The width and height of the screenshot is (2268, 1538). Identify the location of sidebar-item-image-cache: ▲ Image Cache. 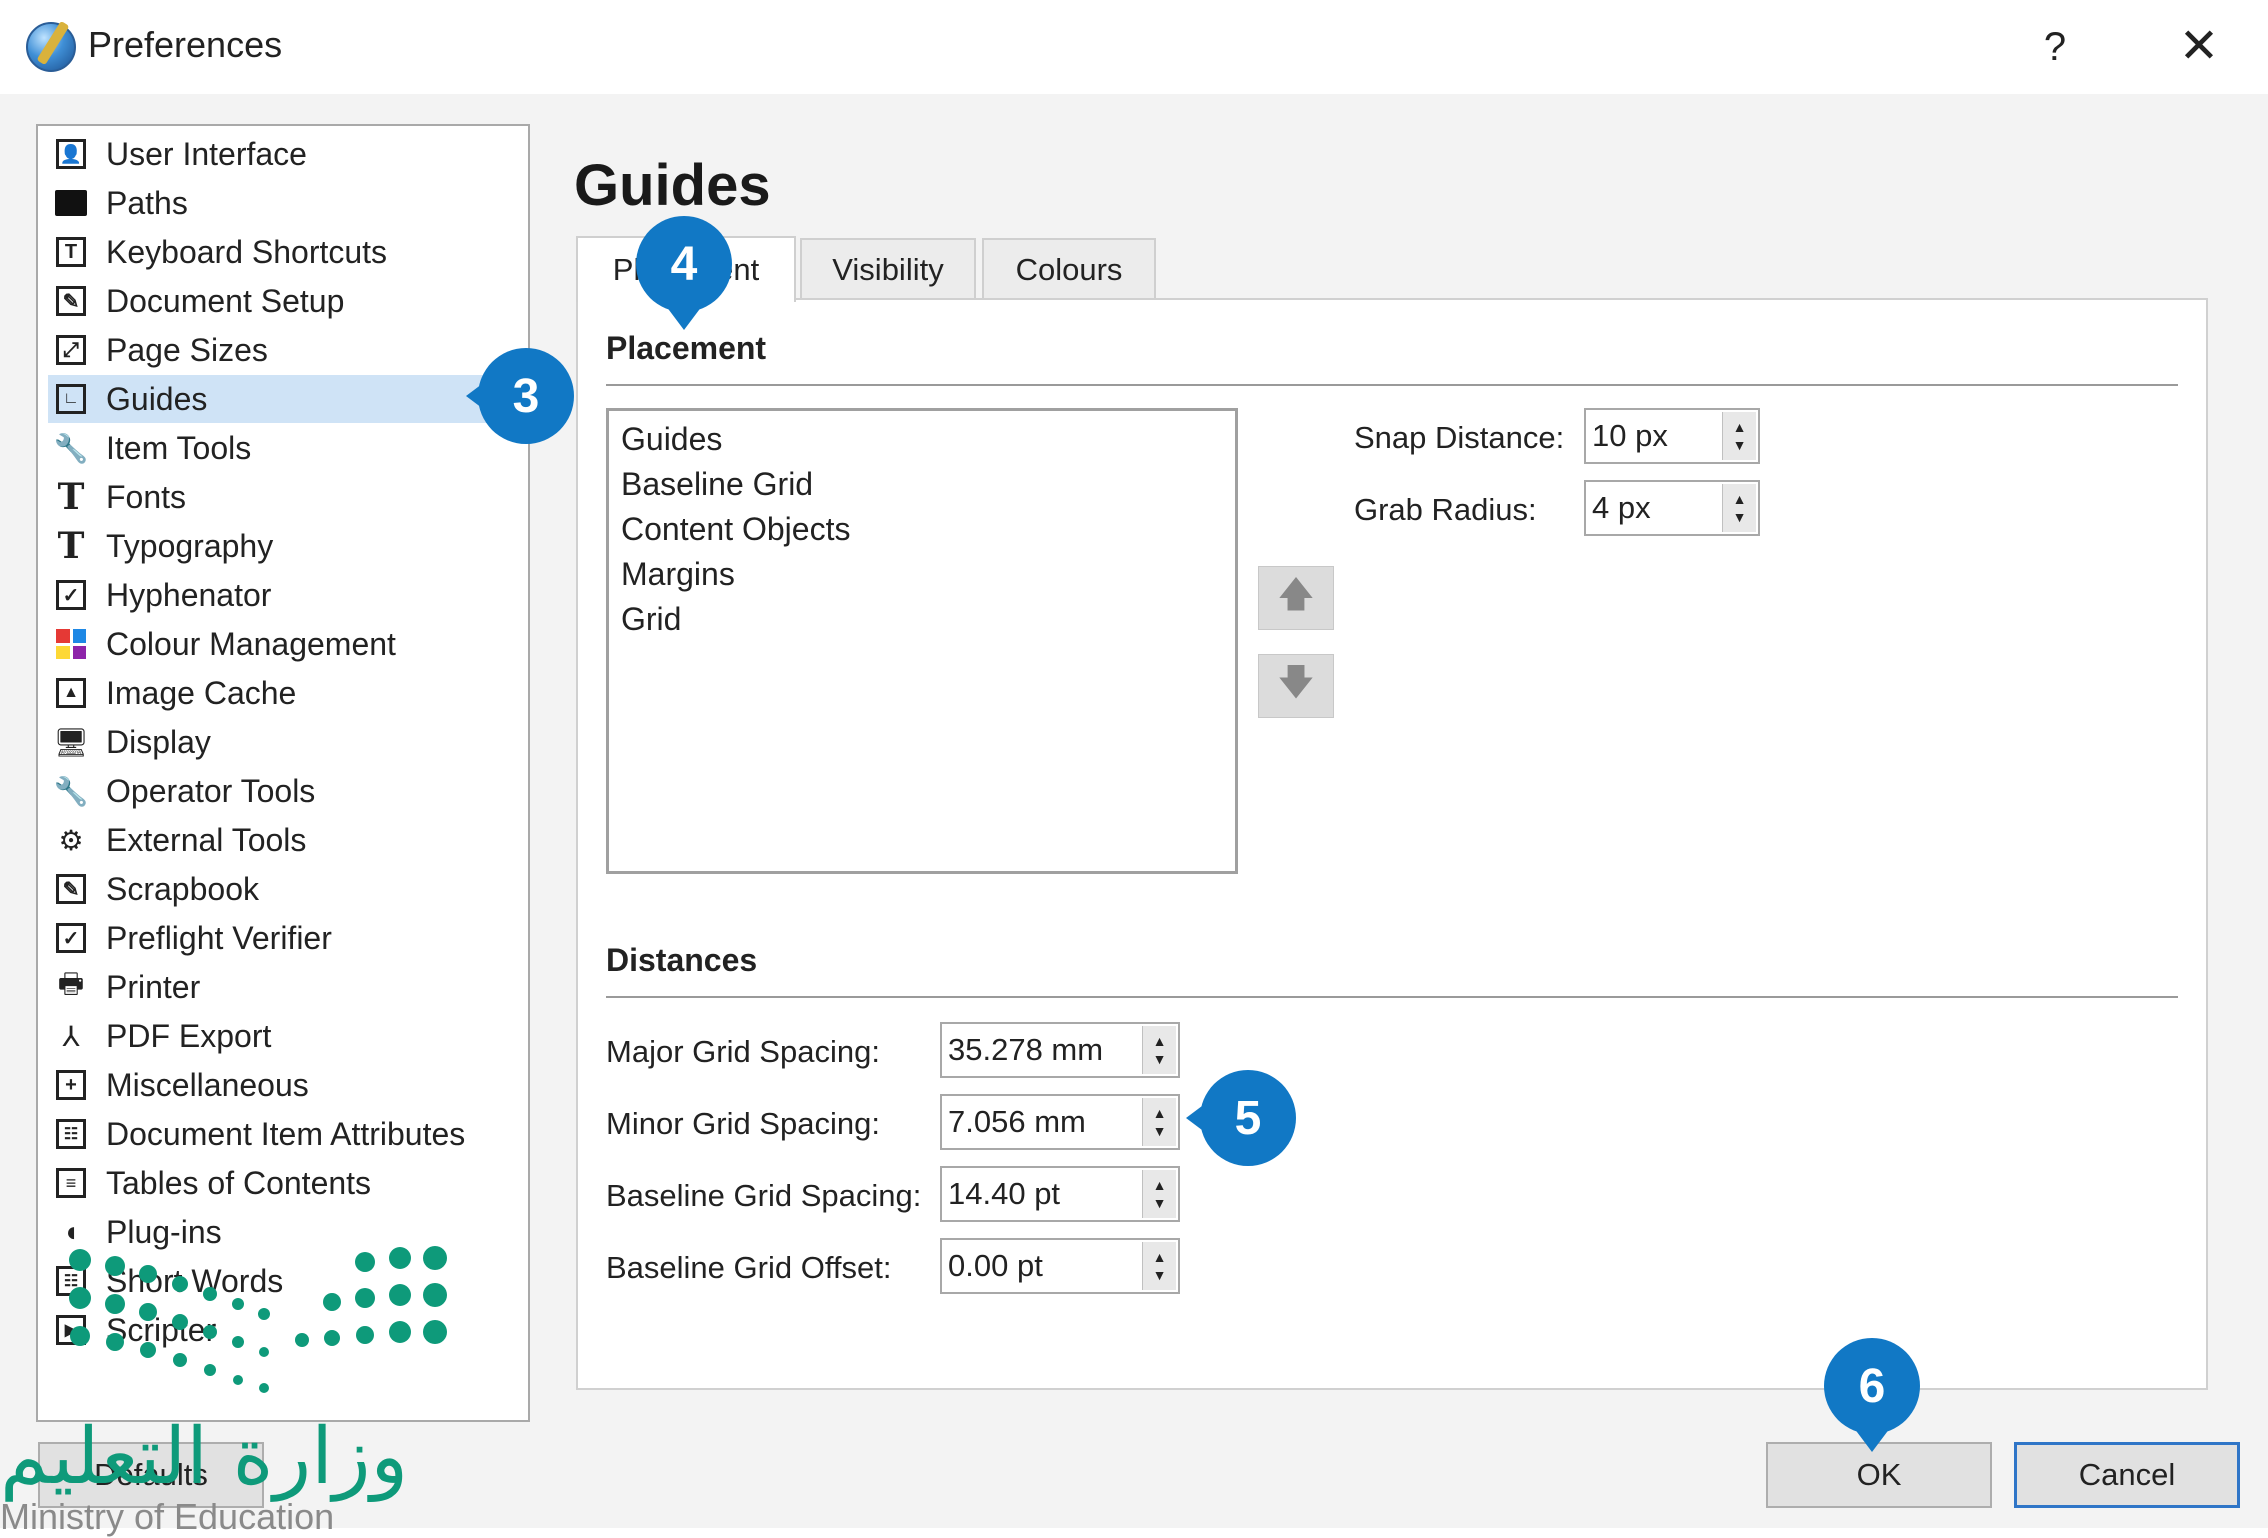
(283, 693).